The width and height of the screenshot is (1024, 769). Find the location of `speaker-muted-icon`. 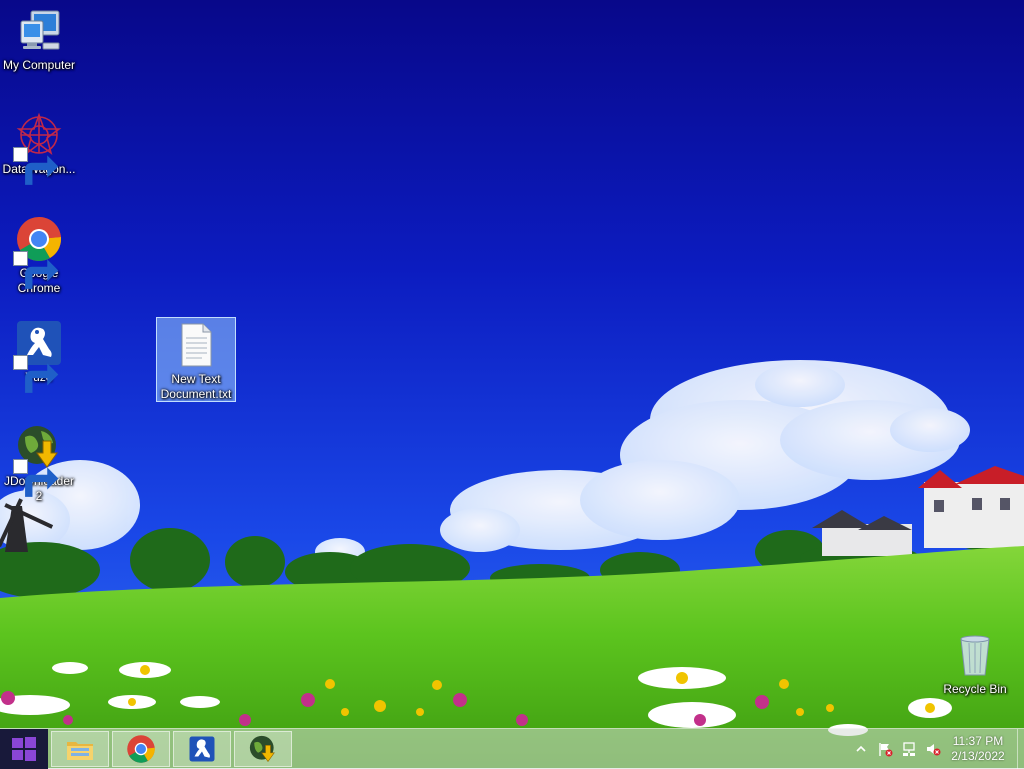

speaker-muted-icon is located at coordinates (934, 750).